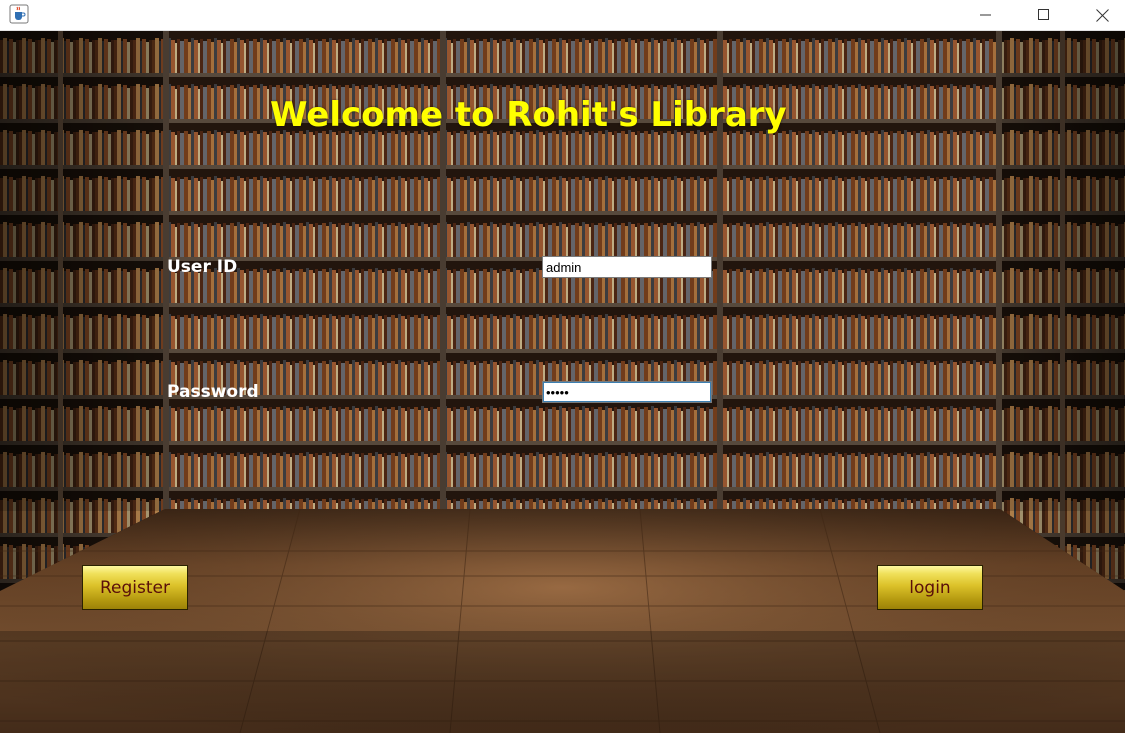 This screenshot has width=1125, height=733. I want to click on window-title-bar, so click(562, 15).